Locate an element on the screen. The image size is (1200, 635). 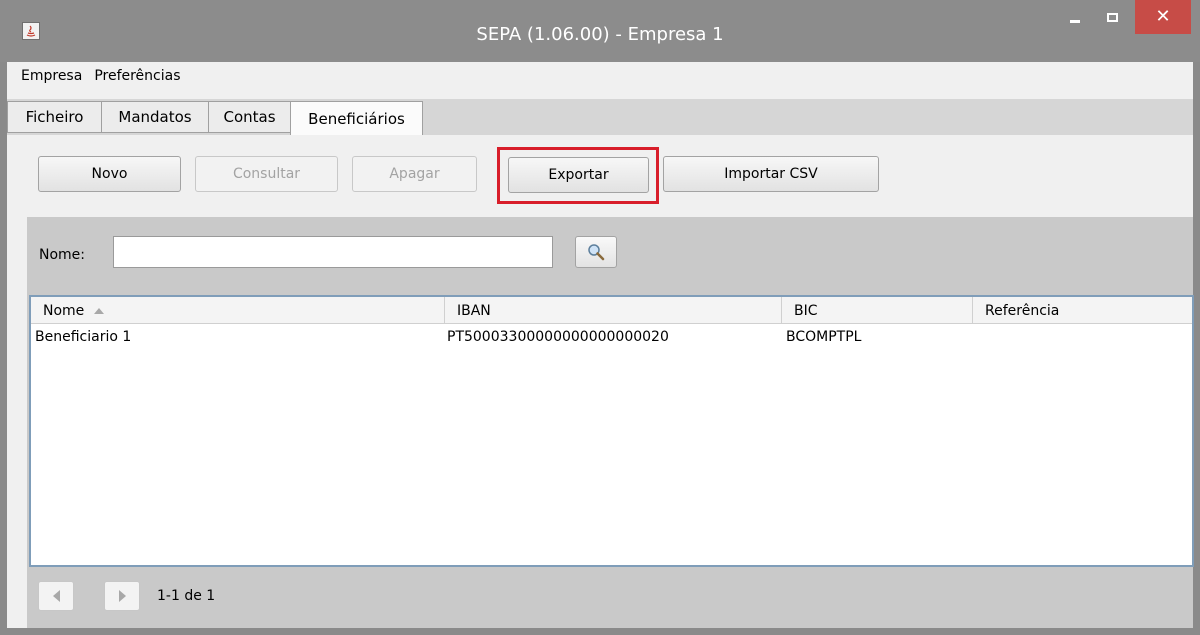
close-icon: ✕ is located at coordinates (1163, 16).